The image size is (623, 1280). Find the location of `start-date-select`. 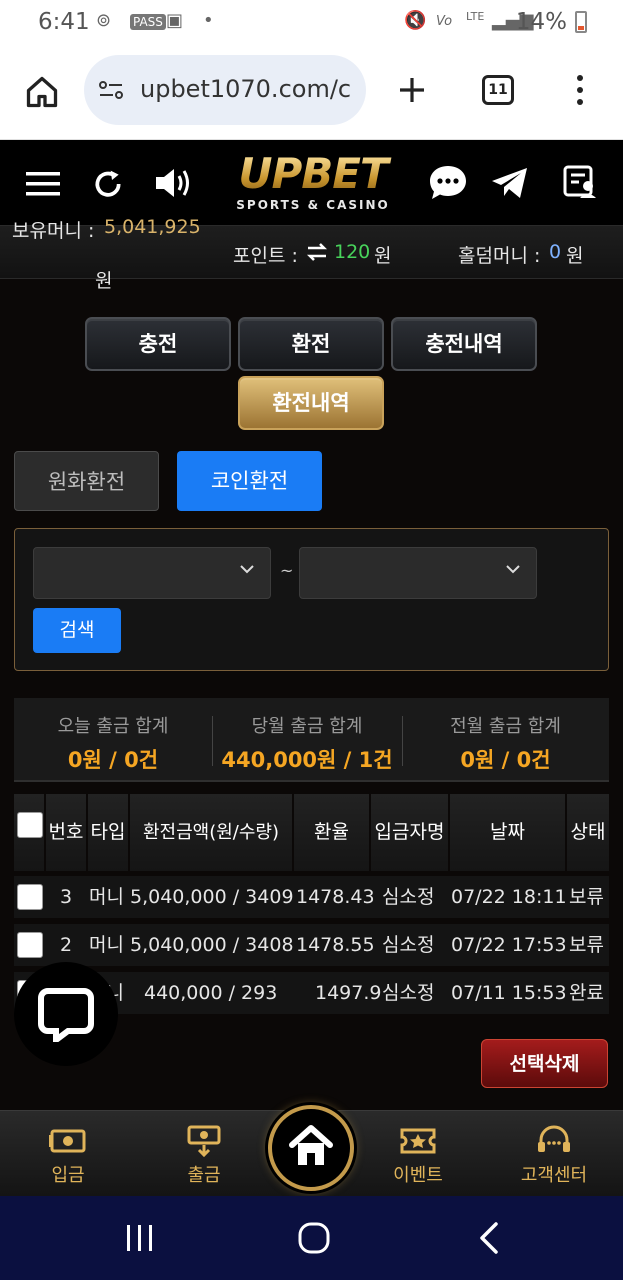

start-date-select is located at coordinates (152, 573).